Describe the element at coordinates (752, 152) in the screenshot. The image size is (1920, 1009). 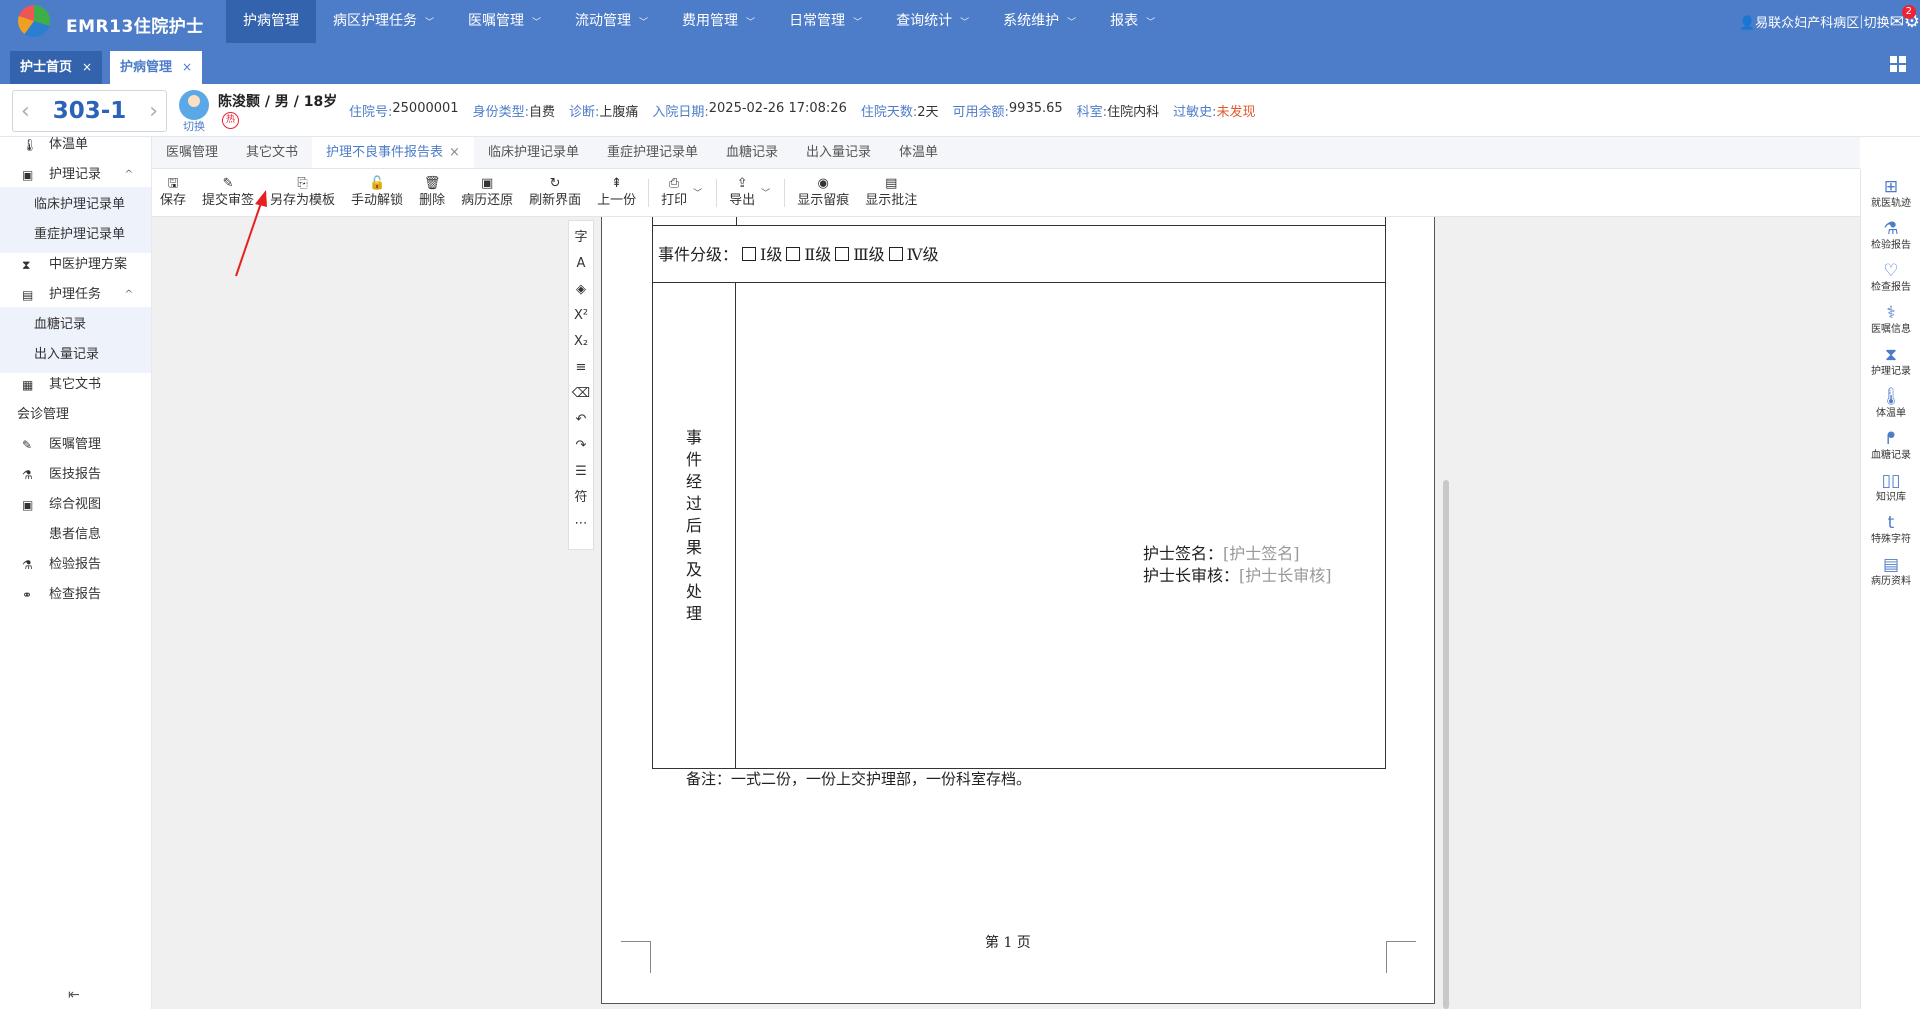
I see `doc-tab-5: 血糖记录` at that location.